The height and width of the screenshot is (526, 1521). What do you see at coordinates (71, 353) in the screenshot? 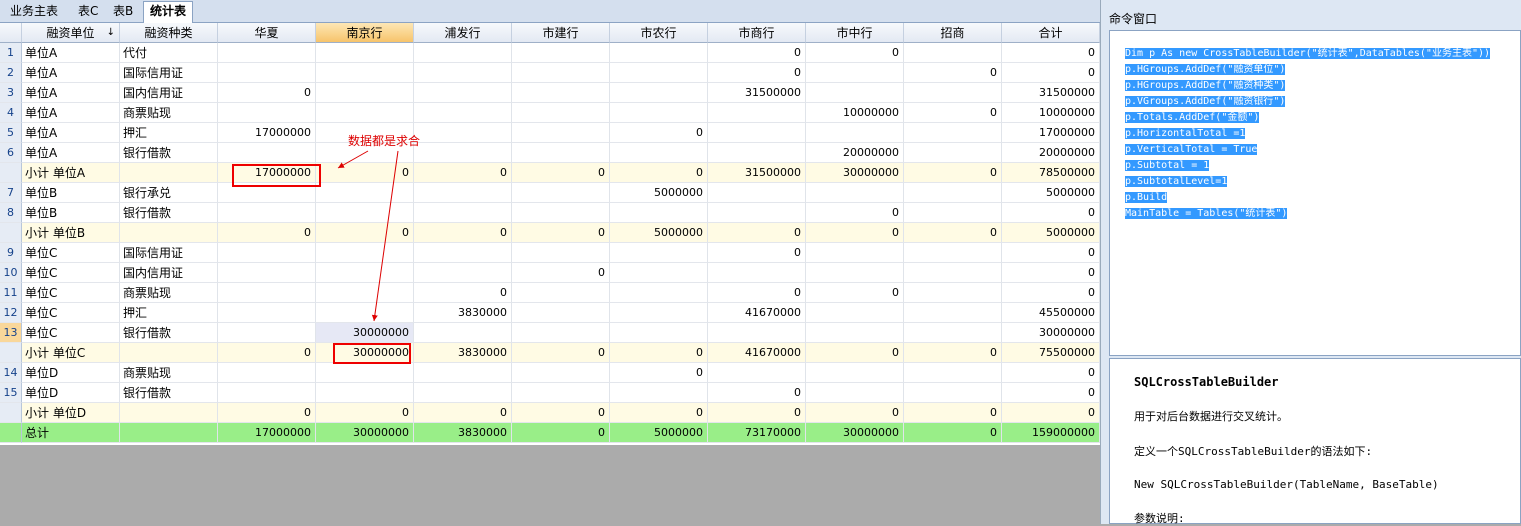
I see `unit-cell: 小计 单位C` at bounding box center [71, 353].